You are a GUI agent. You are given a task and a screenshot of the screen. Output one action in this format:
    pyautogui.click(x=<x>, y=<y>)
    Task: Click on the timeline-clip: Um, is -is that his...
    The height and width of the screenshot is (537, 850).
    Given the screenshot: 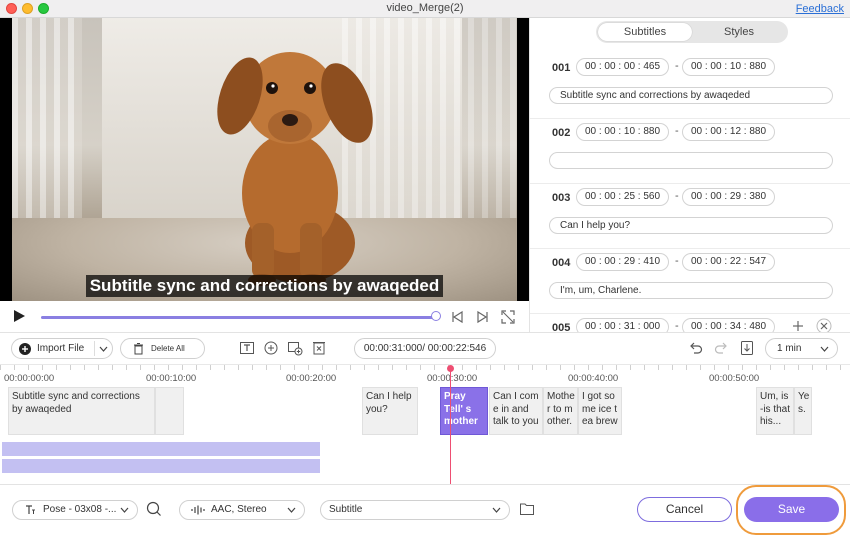 What is the action you would take?
    pyautogui.click(x=775, y=411)
    